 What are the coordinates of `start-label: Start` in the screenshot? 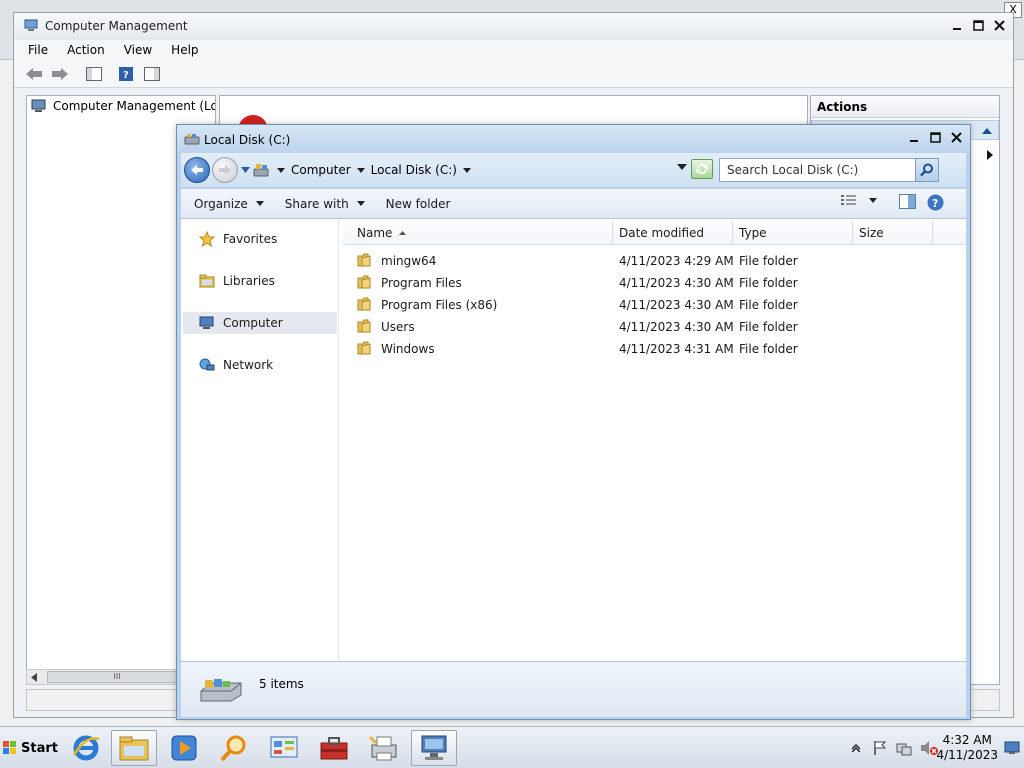 It's located at (39, 748).